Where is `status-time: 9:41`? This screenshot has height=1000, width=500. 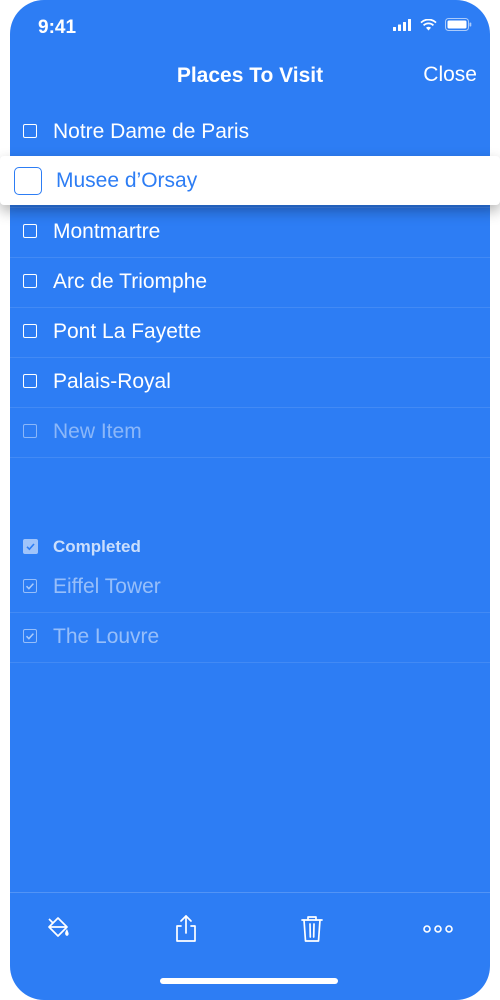
status-time: 9:41 is located at coordinates (57, 27).